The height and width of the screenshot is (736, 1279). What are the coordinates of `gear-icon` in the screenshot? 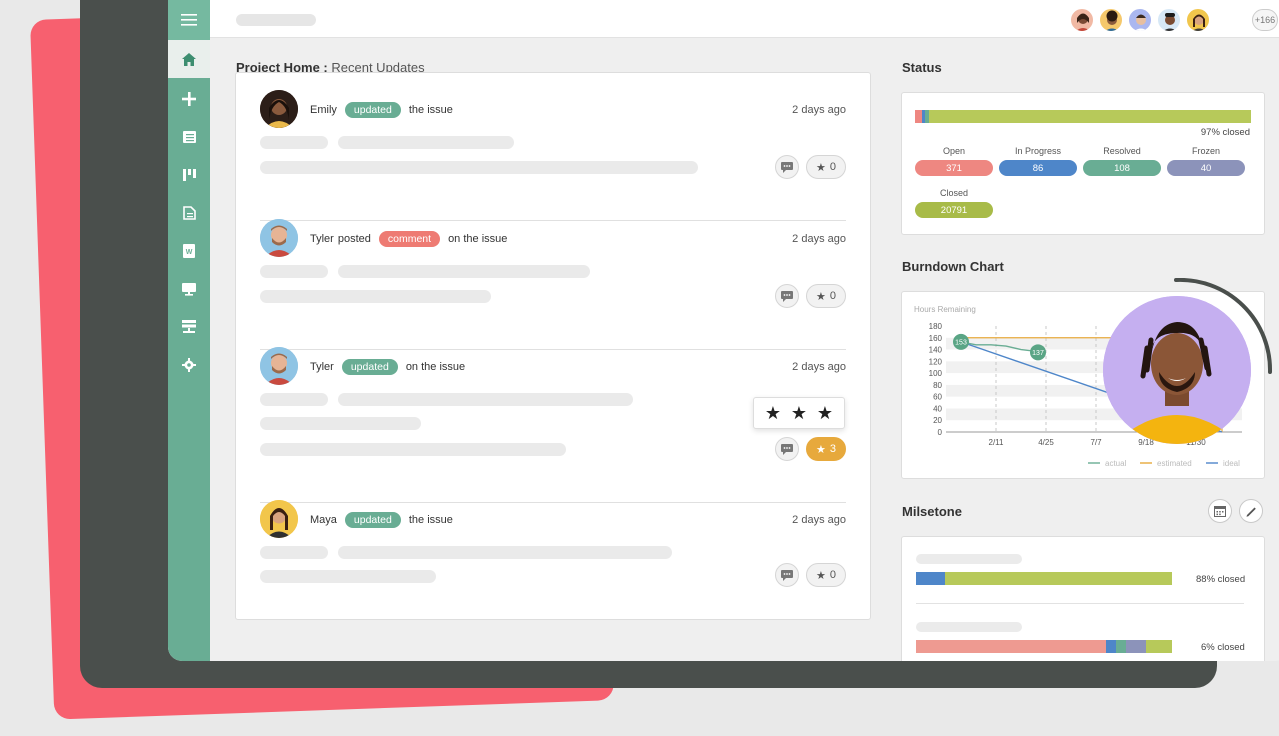 It's located at (189, 365).